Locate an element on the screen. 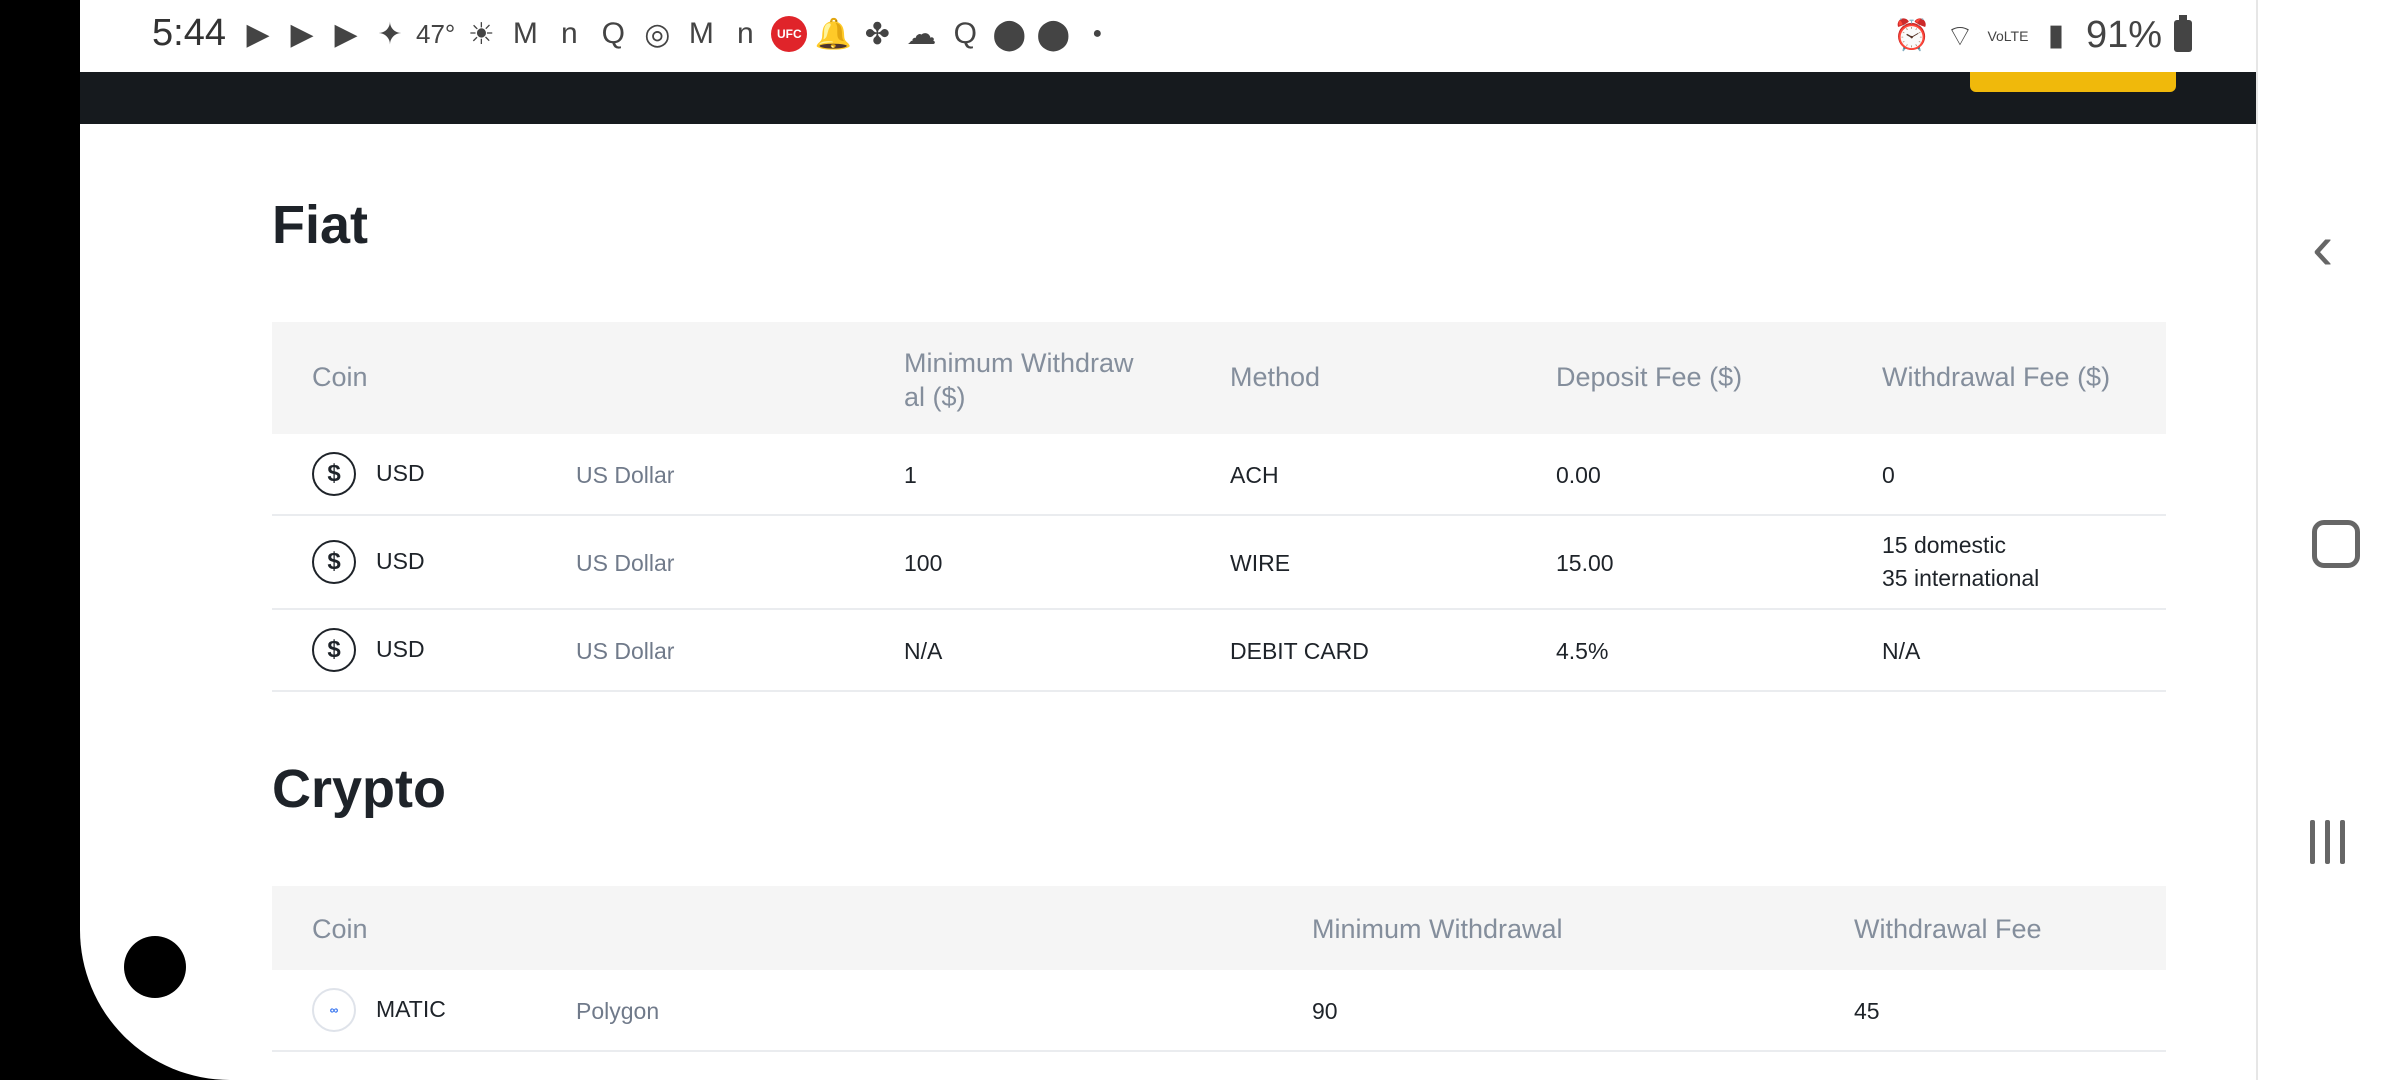  polygon-icon: ∞ is located at coordinates (334, 1010).